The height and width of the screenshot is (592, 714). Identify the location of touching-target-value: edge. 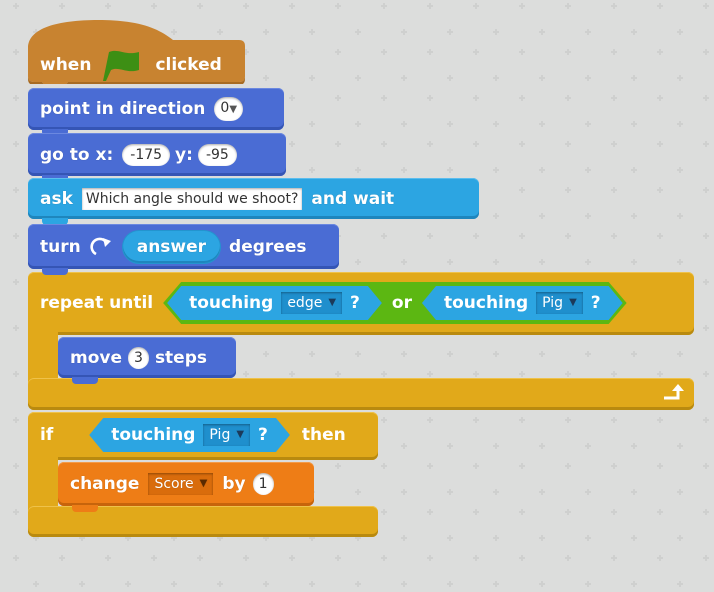
(305, 303).